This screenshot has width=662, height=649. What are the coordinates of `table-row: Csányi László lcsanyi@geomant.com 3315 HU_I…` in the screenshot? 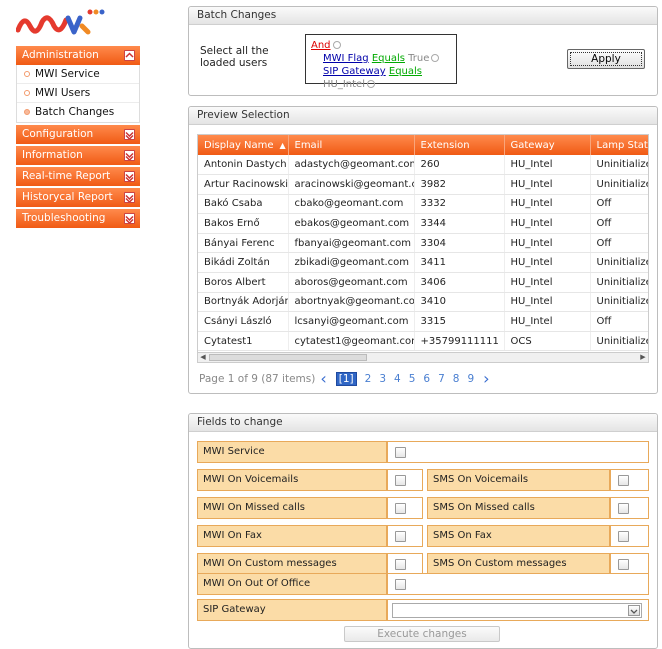 It's located at (423, 321).